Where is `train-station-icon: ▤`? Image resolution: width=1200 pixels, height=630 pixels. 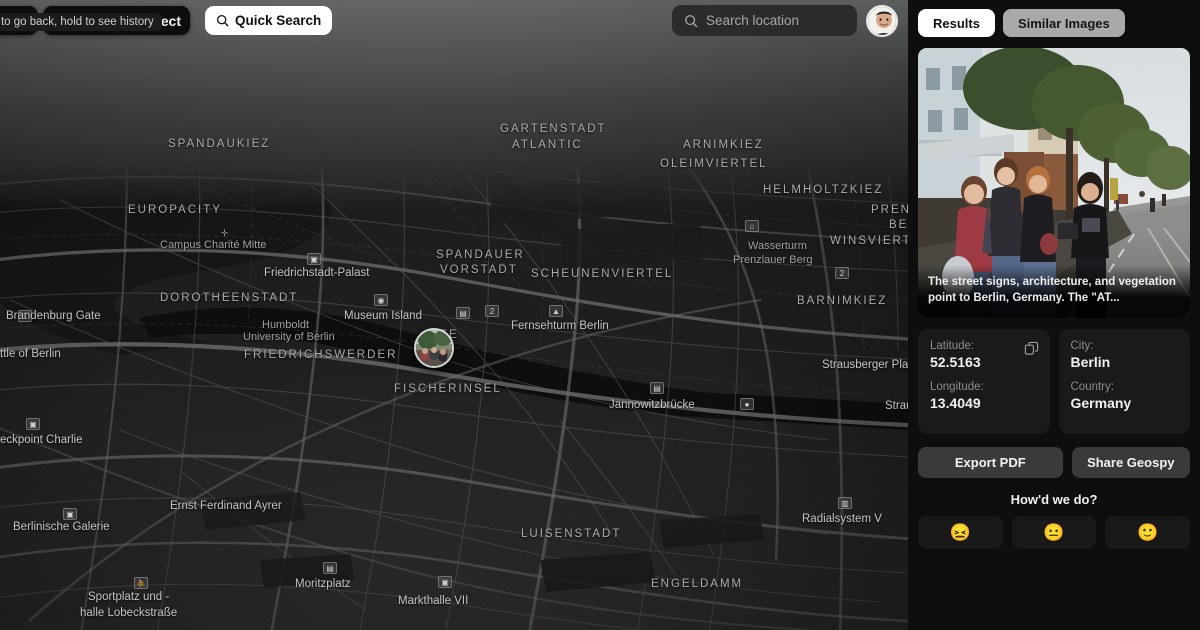 train-station-icon: ▤ is located at coordinates (657, 388).